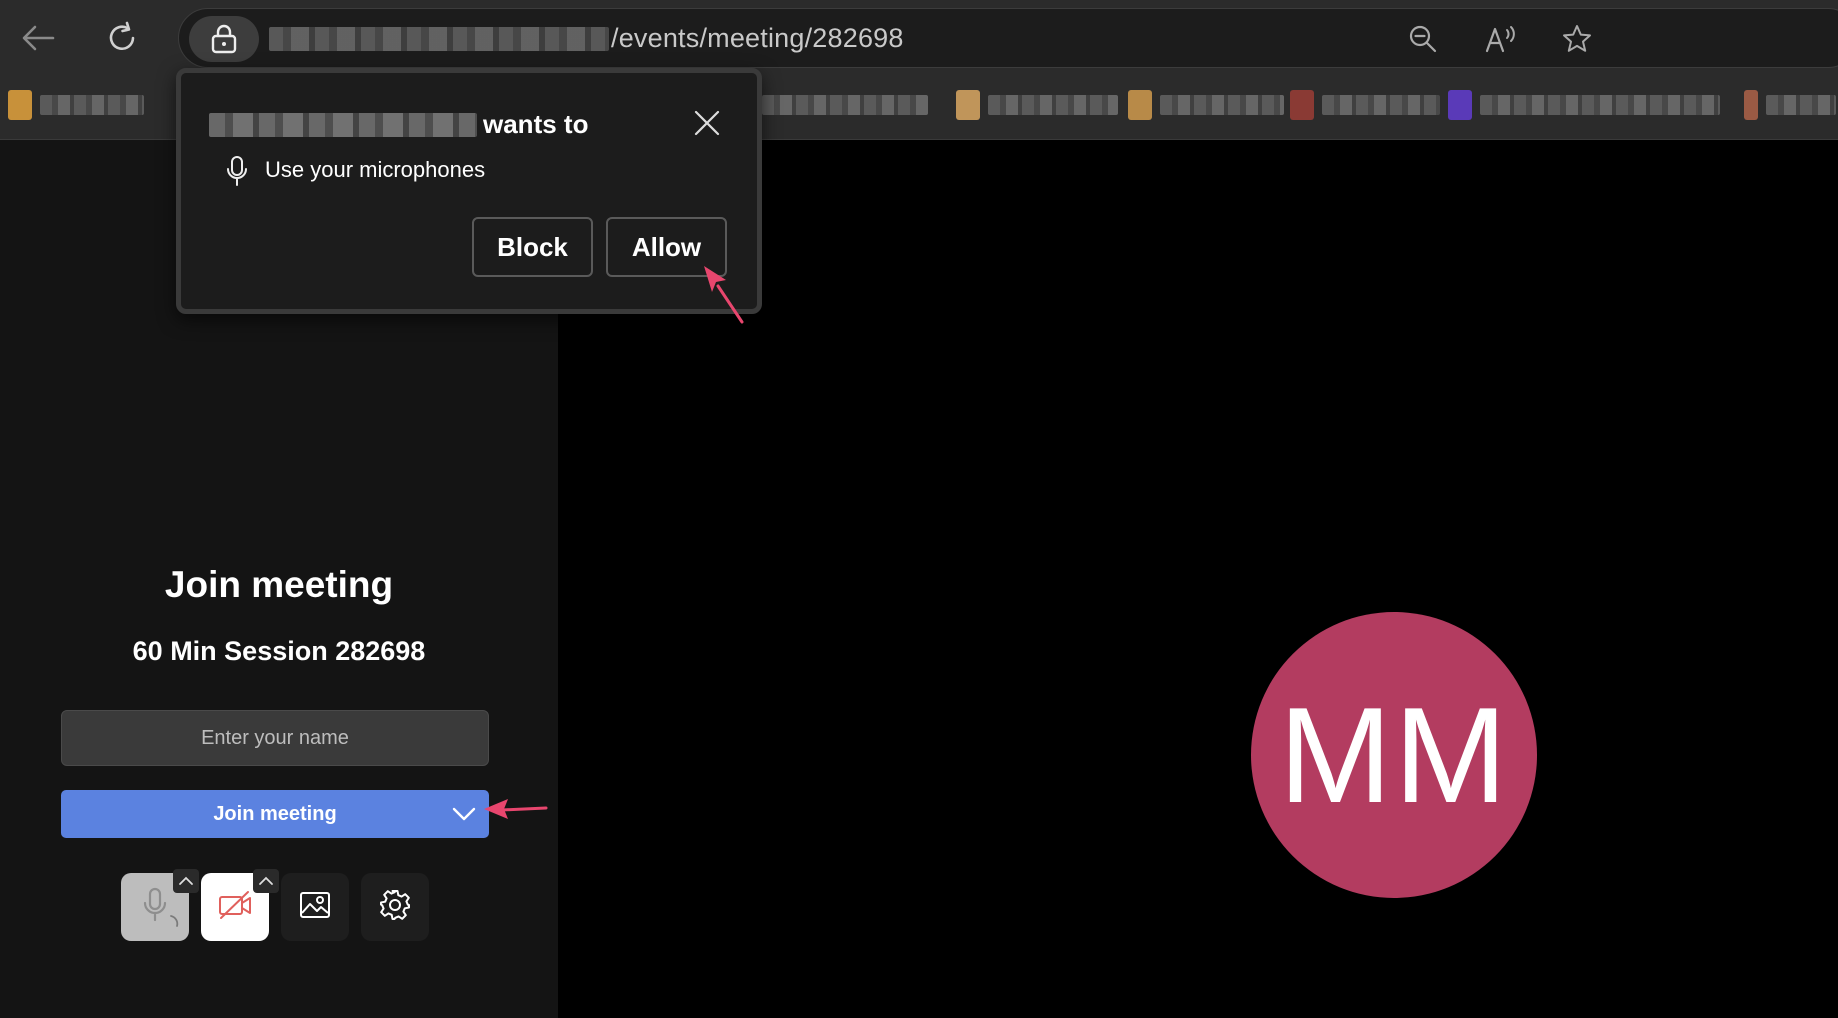  What do you see at coordinates (1008, 38) in the screenshot?
I see `address-bar: /events/meeting/282698` at bounding box center [1008, 38].